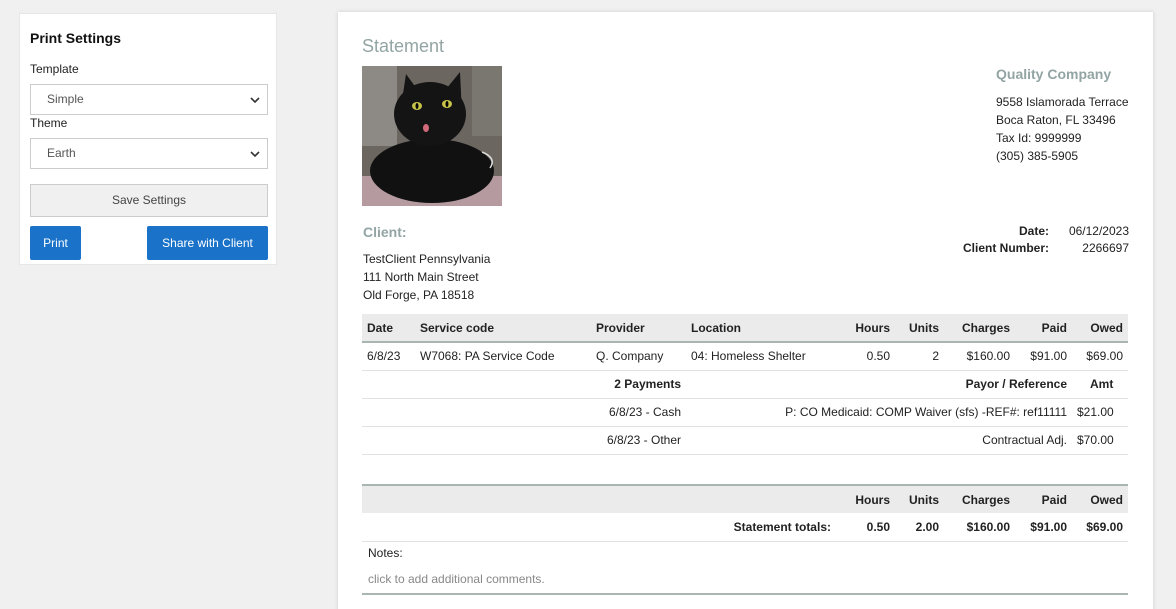 Image resolution: width=1176 pixels, height=609 pixels. I want to click on totals-col-owed: Owed, so click(1100, 498).